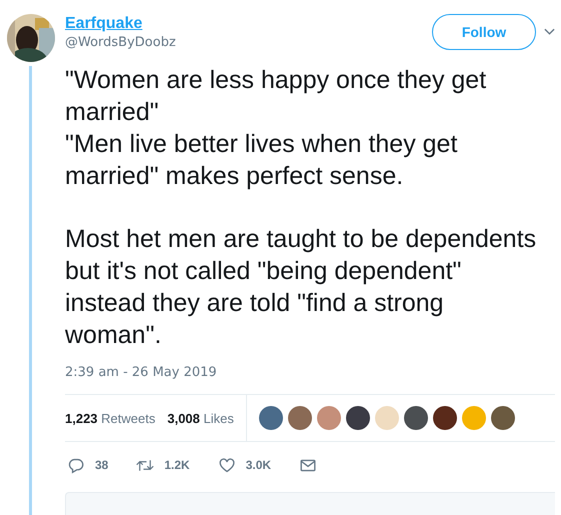  Describe the element at coordinates (121, 42) in the screenshot. I see `author-handle: @WordsByDoobz` at that location.